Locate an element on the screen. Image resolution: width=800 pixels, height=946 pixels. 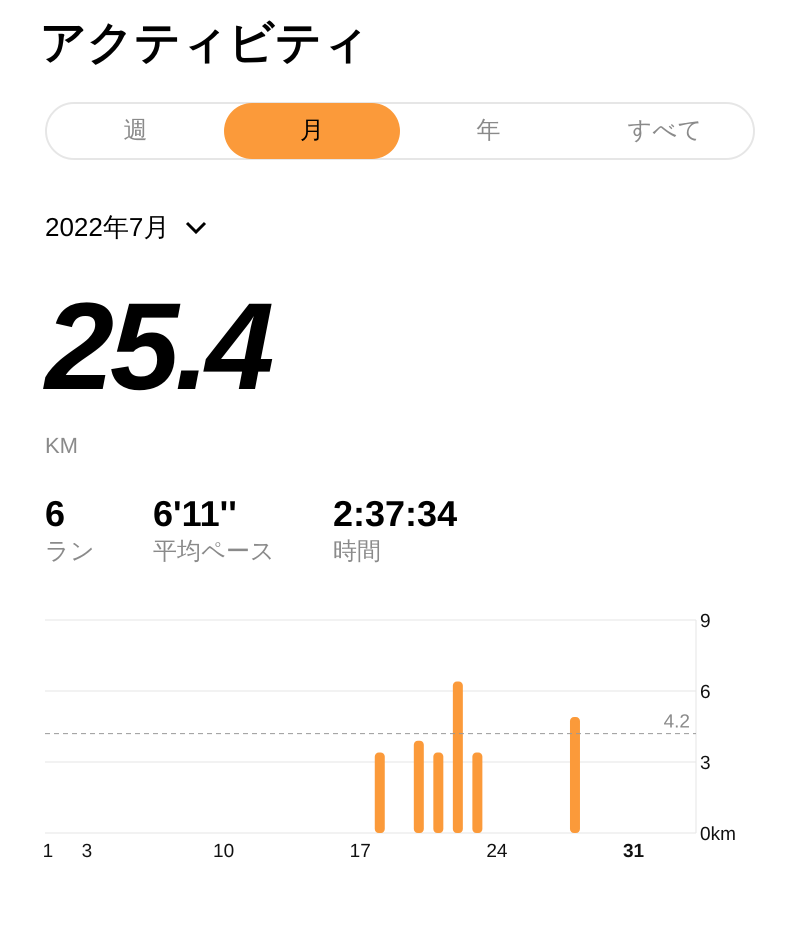
x-axis-label: 10 is located at coordinates (223, 851).